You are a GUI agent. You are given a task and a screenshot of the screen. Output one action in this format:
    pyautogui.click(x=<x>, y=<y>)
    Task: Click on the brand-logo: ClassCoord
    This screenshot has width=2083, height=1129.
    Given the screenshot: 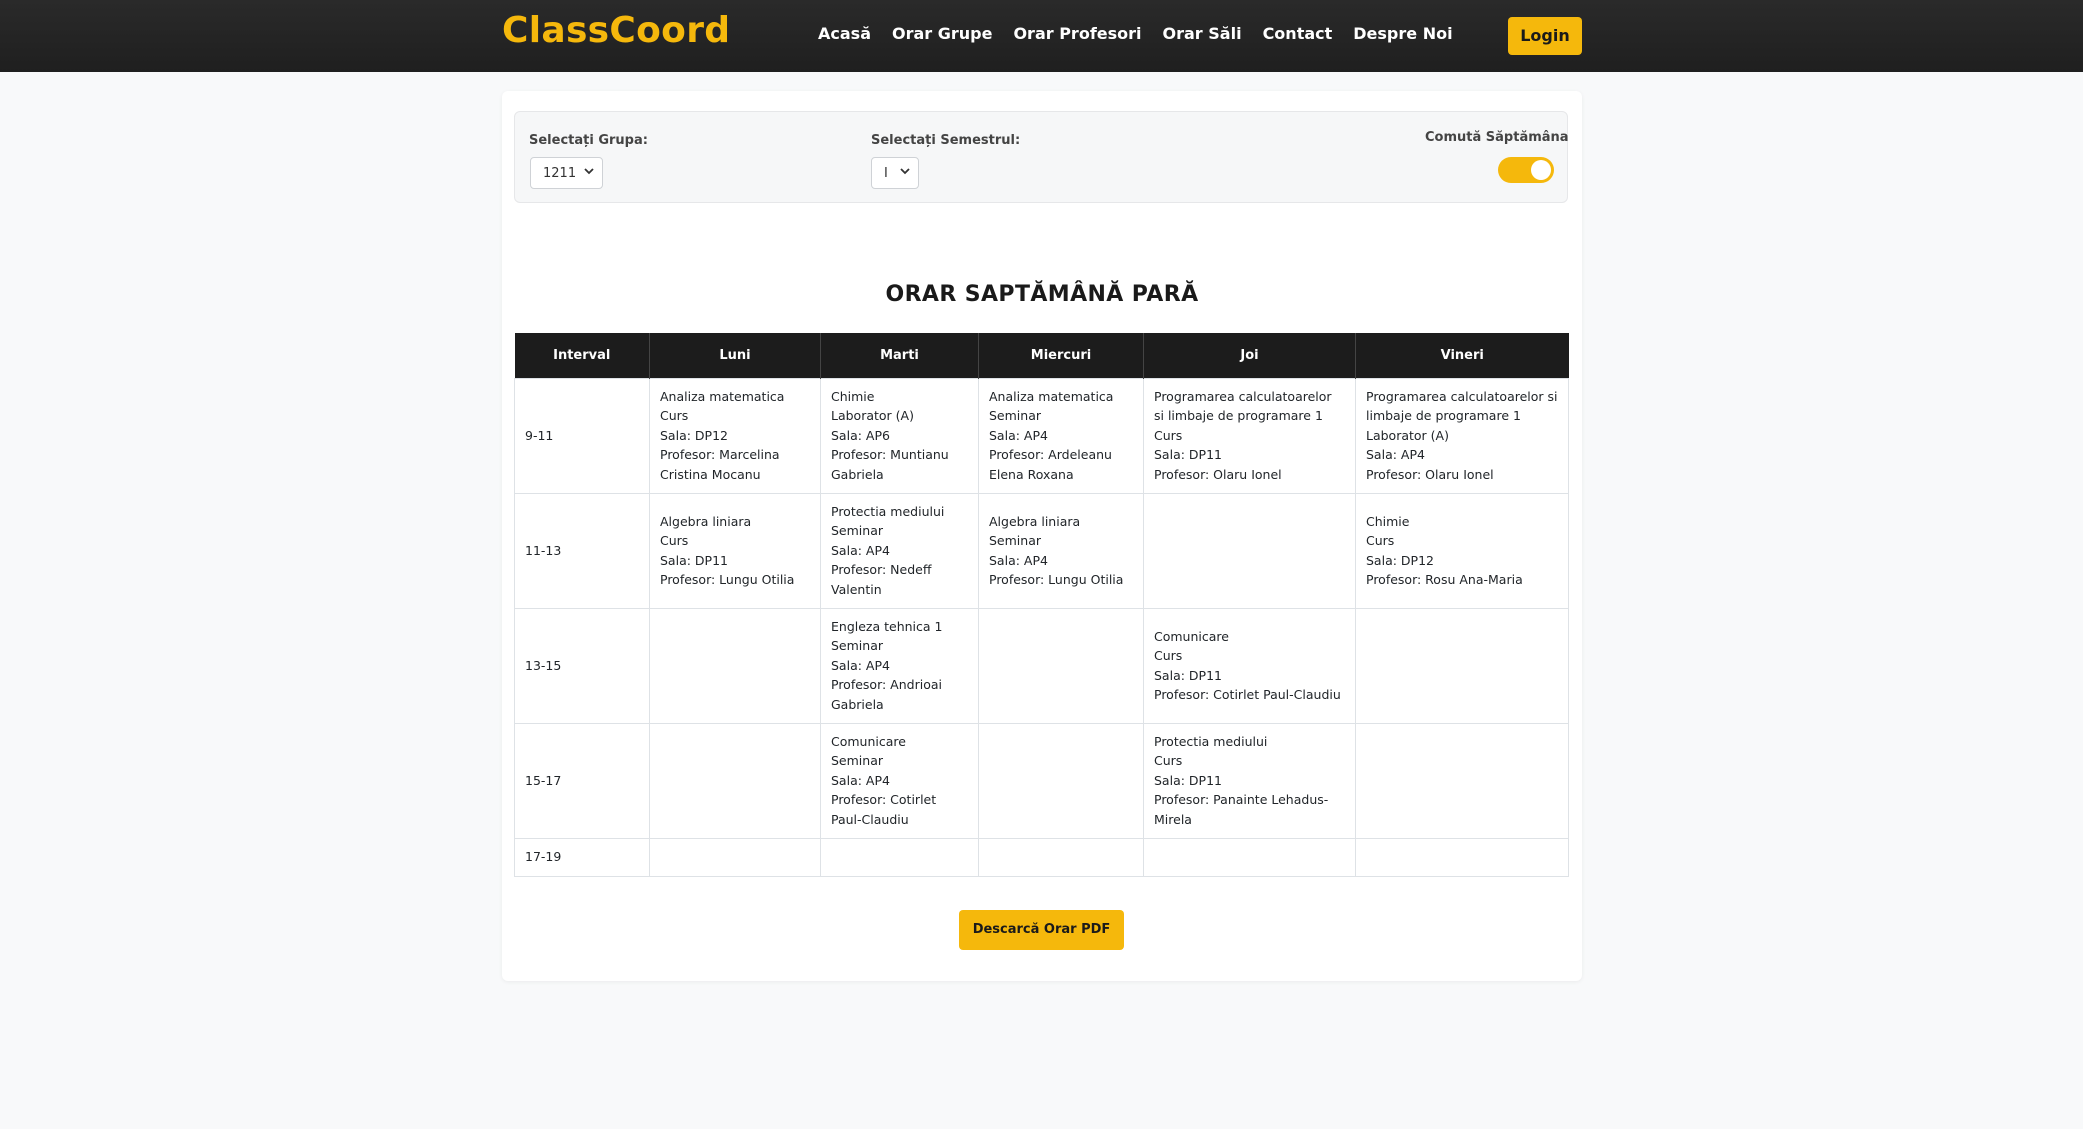 What is the action you would take?
    pyautogui.click(x=616, y=30)
    